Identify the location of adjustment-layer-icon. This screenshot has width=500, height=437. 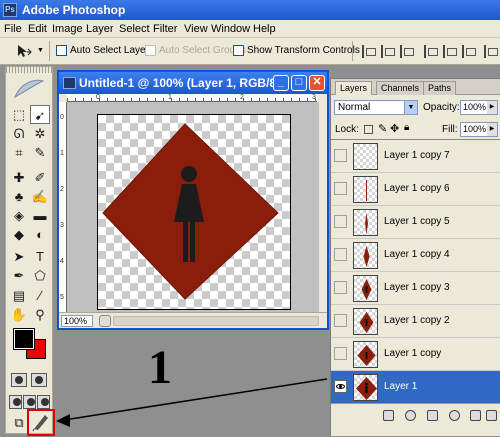
(454, 415).